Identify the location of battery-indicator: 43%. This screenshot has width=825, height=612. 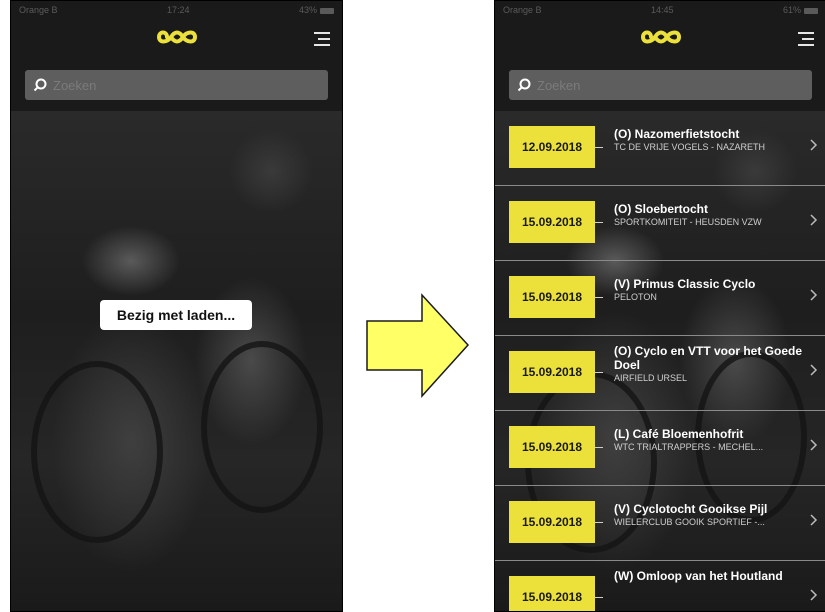
(316, 10).